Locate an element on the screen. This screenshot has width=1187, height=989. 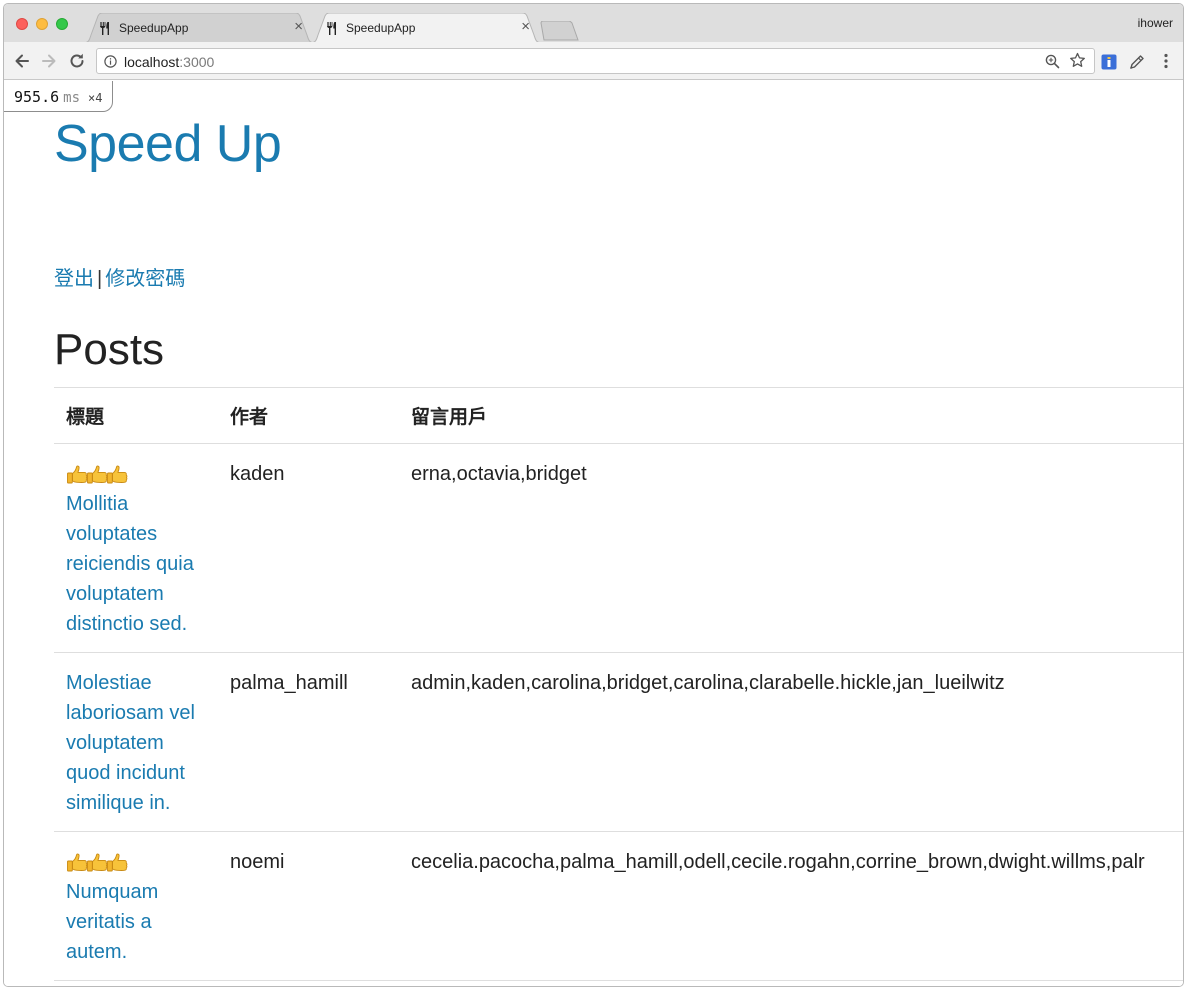
zoom-icon is located at coordinates (1052, 61).